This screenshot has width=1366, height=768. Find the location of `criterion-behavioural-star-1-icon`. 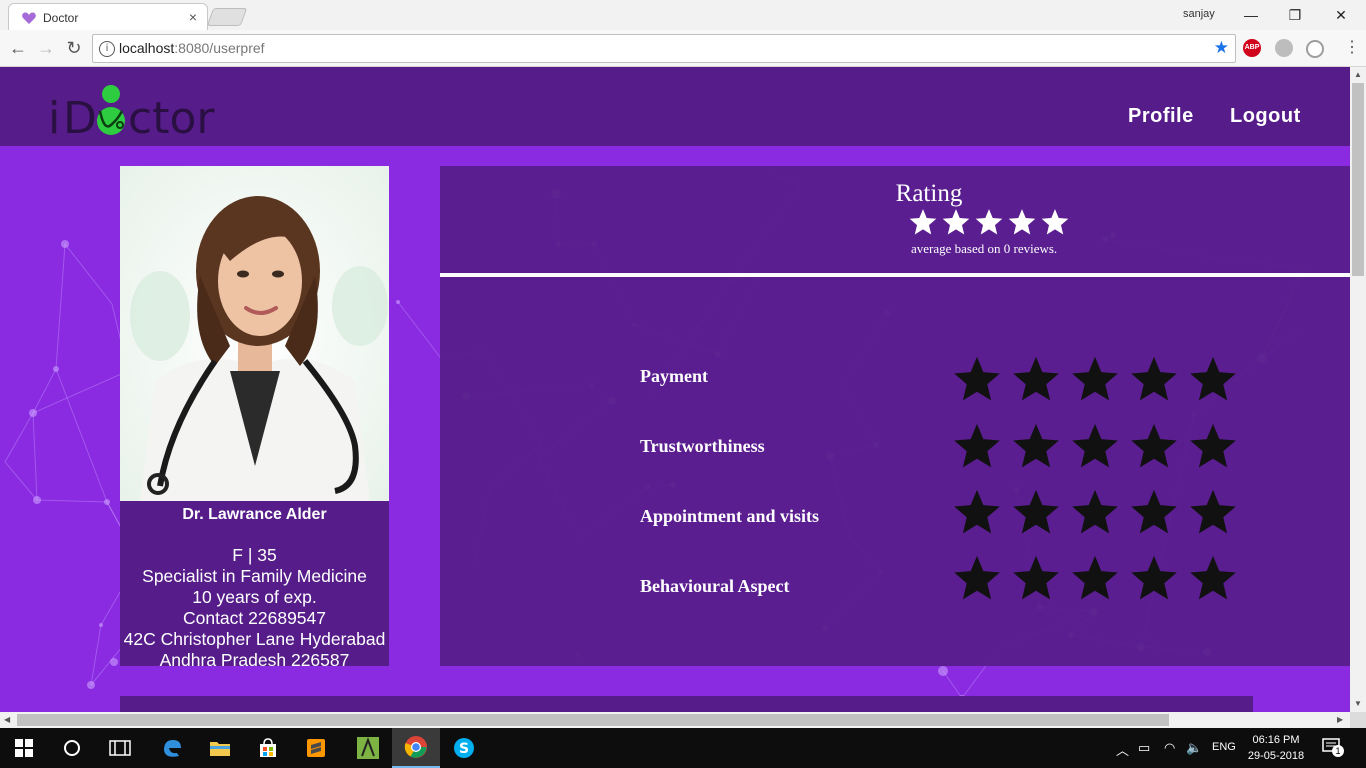

criterion-behavioural-star-1-icon is located at coordinates (977, 577).